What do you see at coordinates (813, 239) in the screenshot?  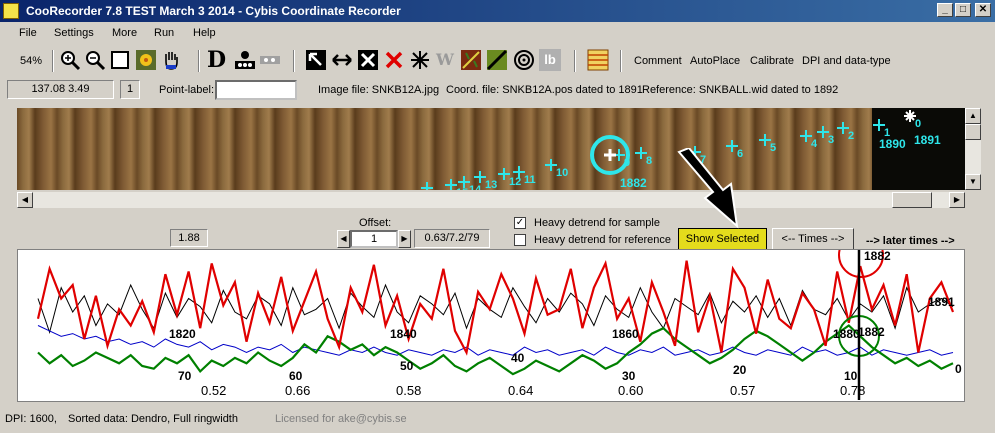 I see `times-button: <-- Times -->` at bounding box center [813, 239].